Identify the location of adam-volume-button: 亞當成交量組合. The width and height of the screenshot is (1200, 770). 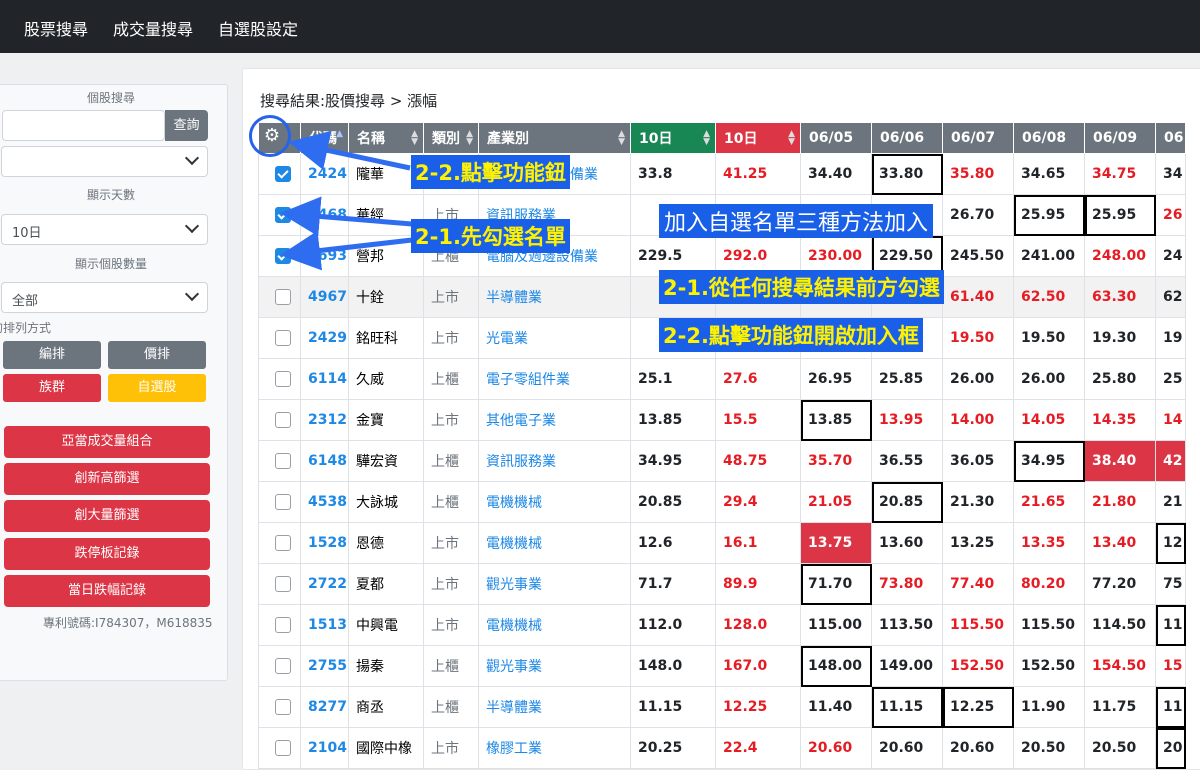
(107, 442).